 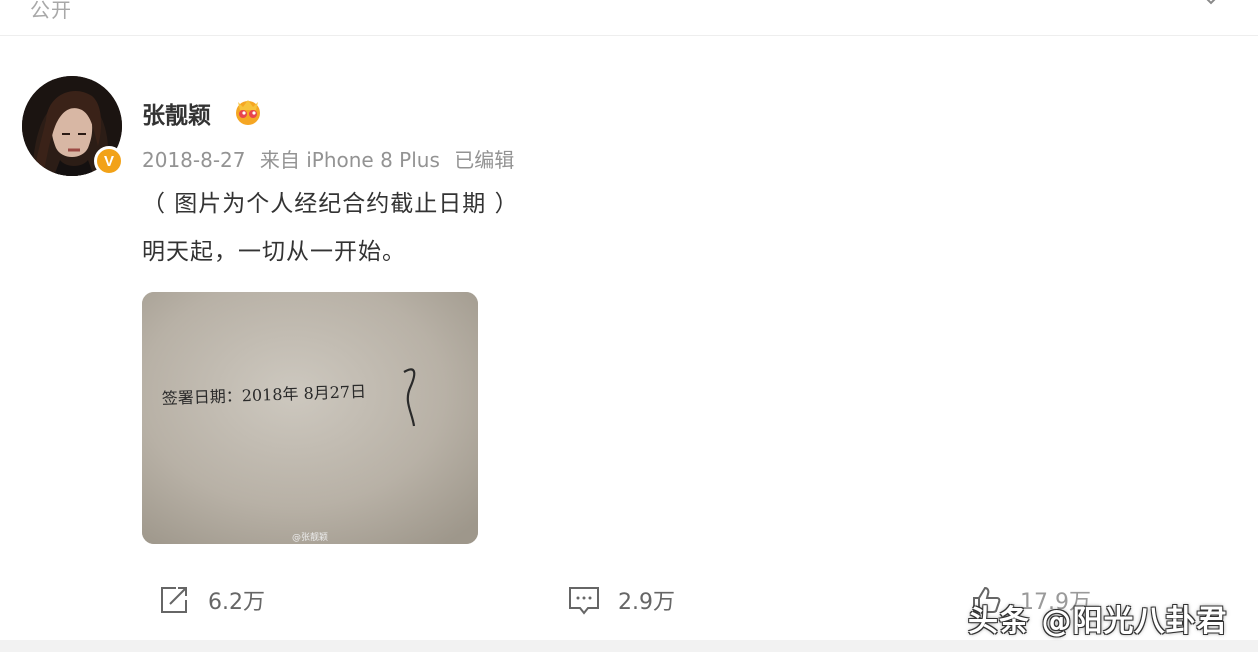 I want to click on handwritten-date-image: 签署日期：2018年 8月27日, so click(x=310, y=418).